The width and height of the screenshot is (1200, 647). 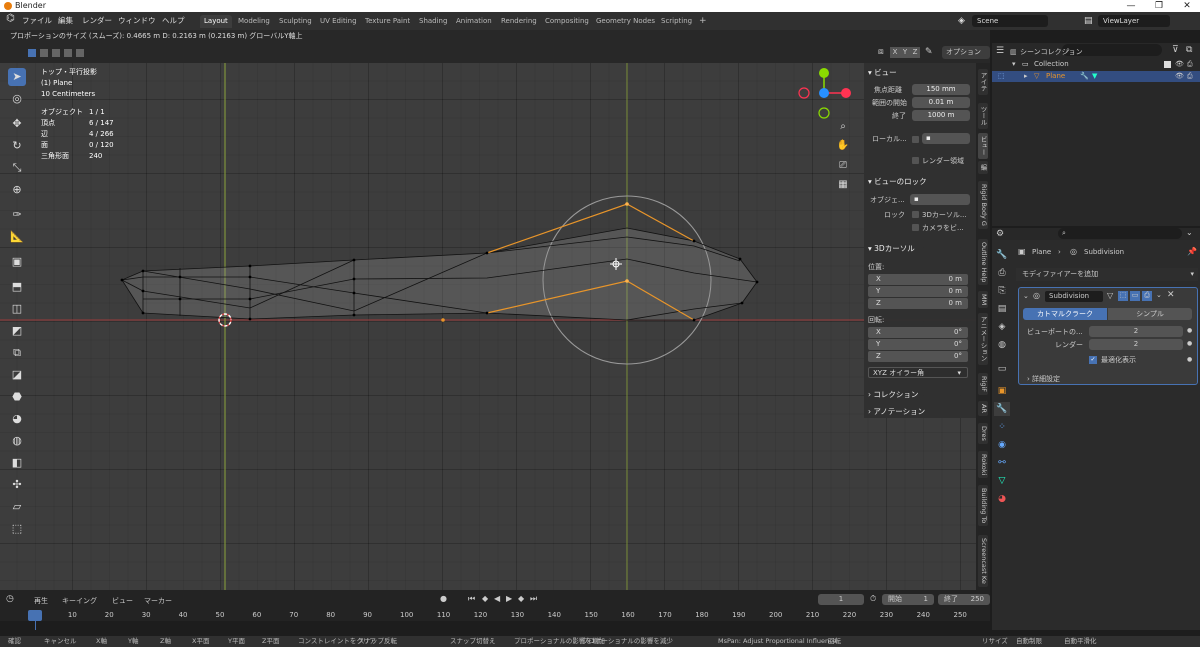 I want to click on rotation-mode-dropdown: XYZ オイラー角 ▾, so click(x=918, y=372).